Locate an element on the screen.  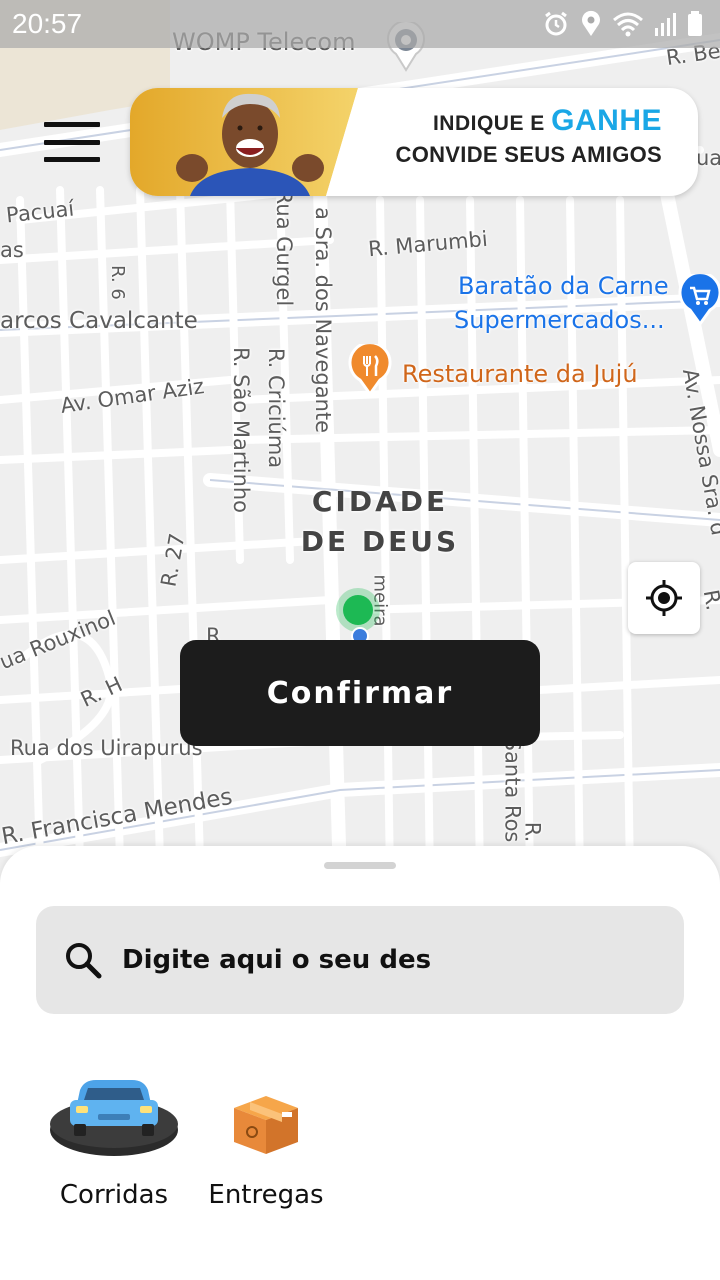
destination-search-input: Digite aqui o seu des is located at coordinates (360, 960).